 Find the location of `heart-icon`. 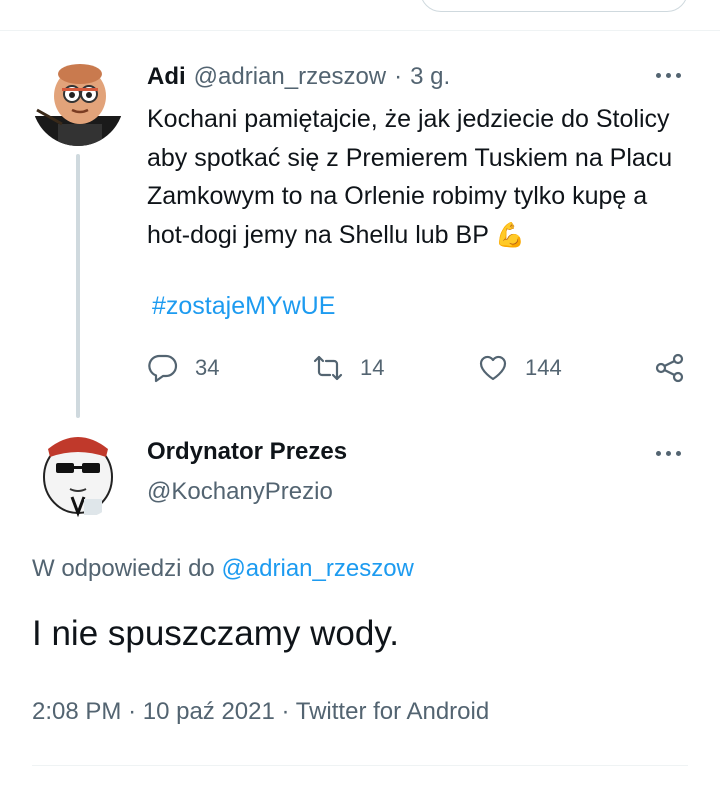

heart-icon is located at coordinates (493, 368).